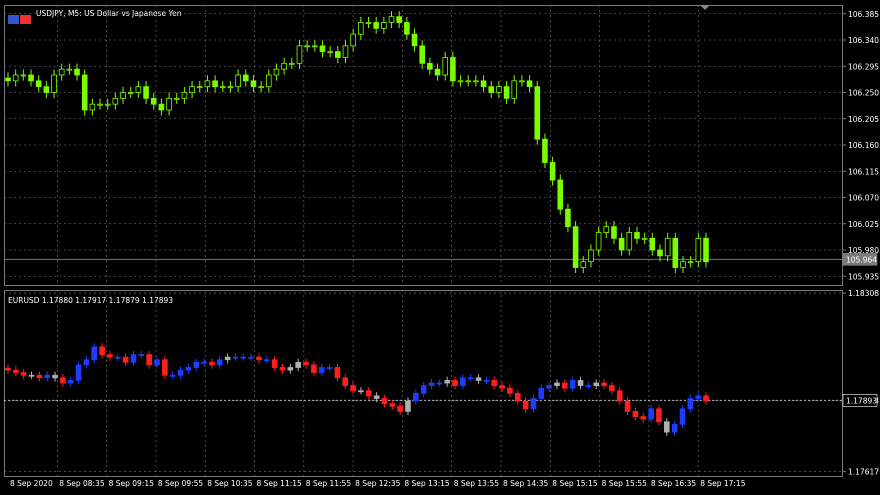 The height and width of the screenshot is (495, 880). Describe the element at coordinates (863, 276) in the screenshot. I see `y-tick-label: 105.935` at that location.